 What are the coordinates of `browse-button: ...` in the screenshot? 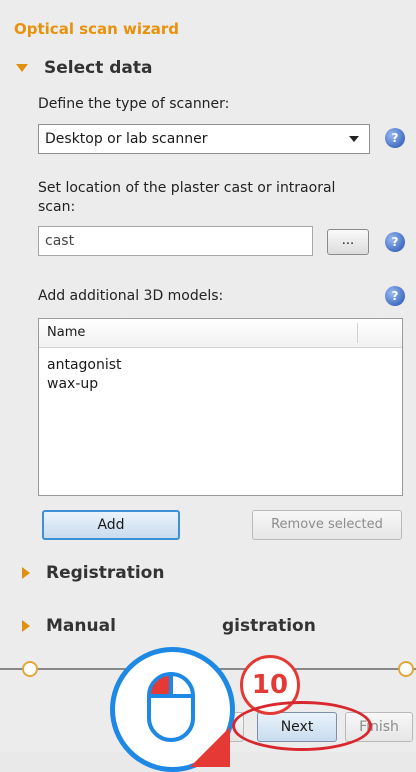 It's located at (348, 242).